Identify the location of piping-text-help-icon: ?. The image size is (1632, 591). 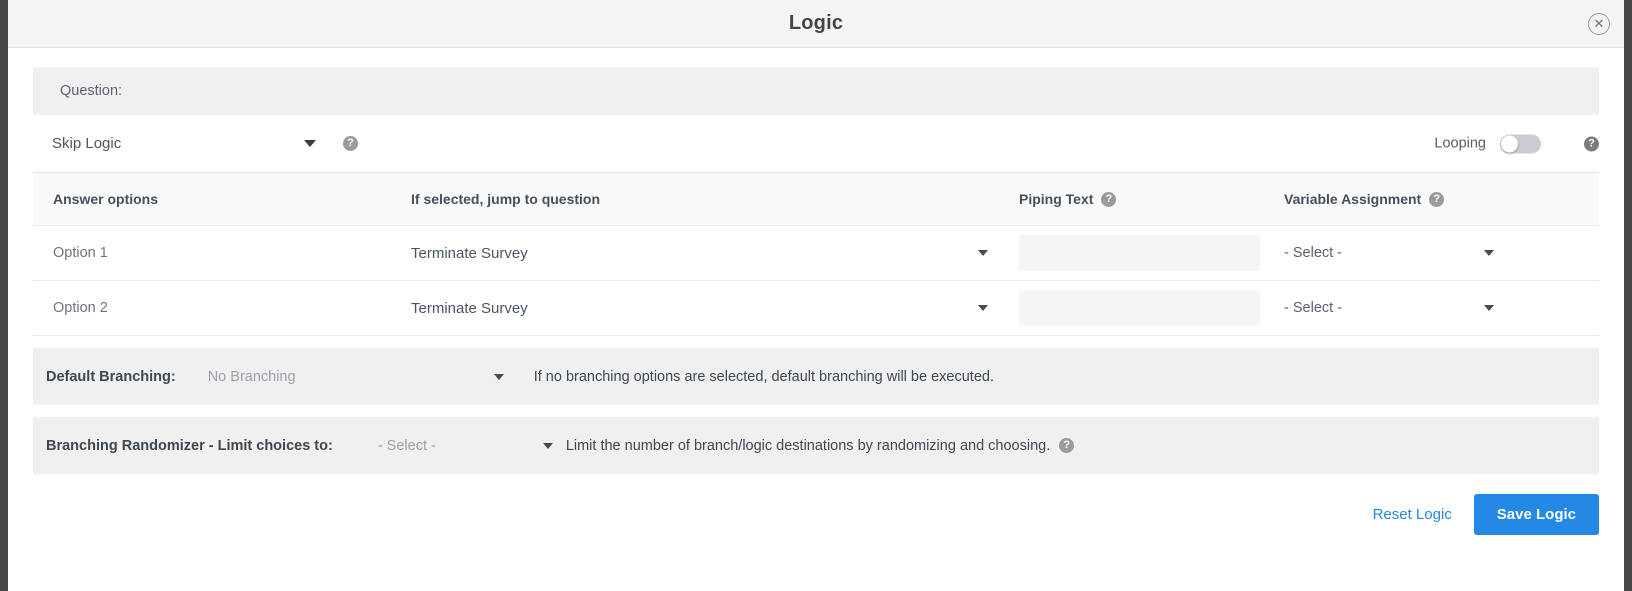
(1109, 199).